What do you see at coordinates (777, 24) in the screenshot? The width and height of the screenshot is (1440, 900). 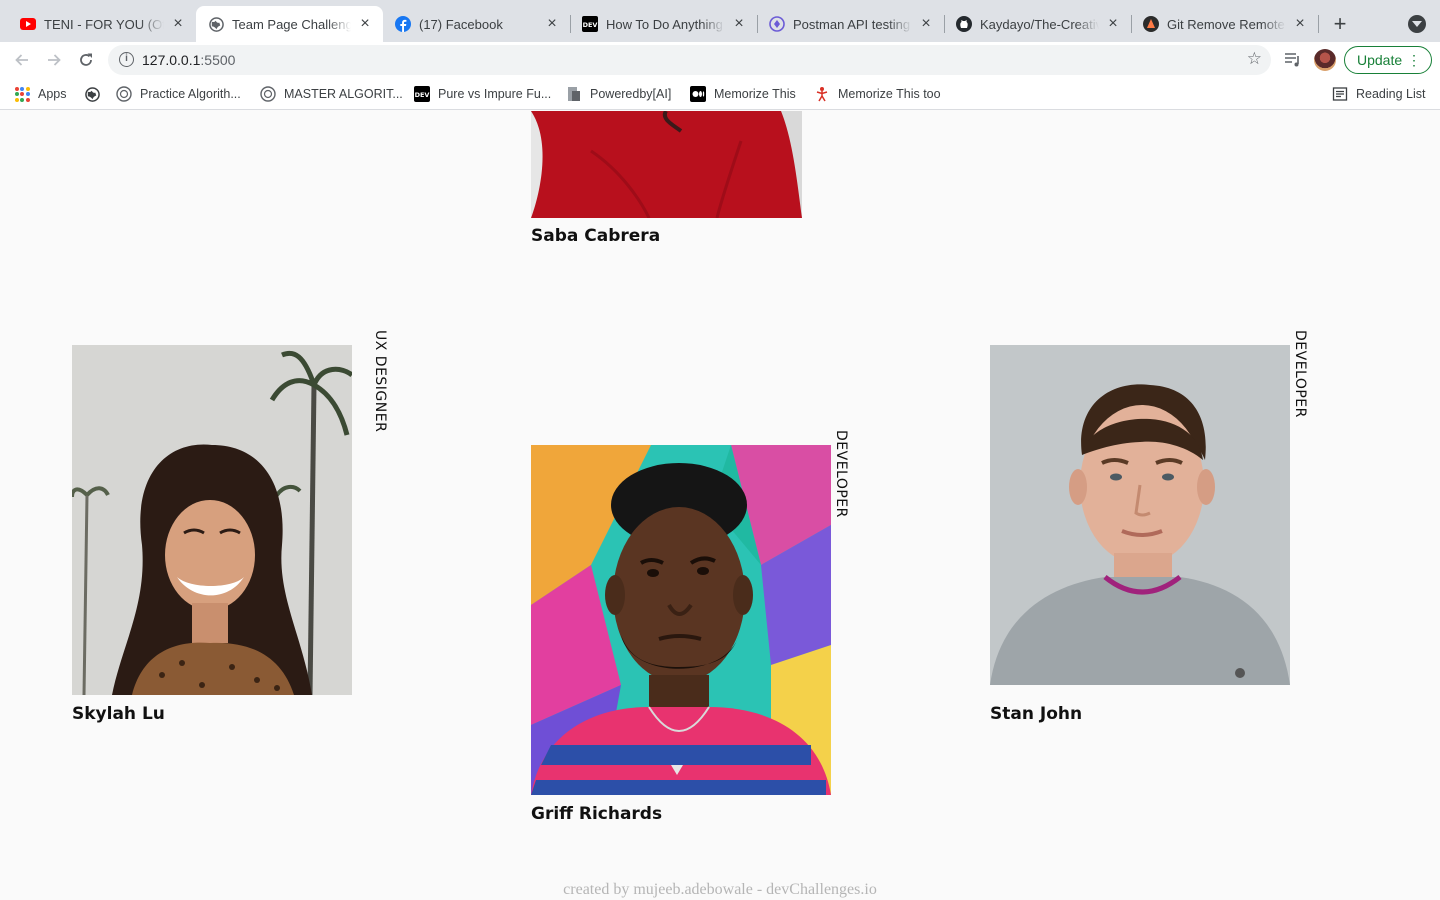 I see `postman-icon` at bounding box center [777, 24].